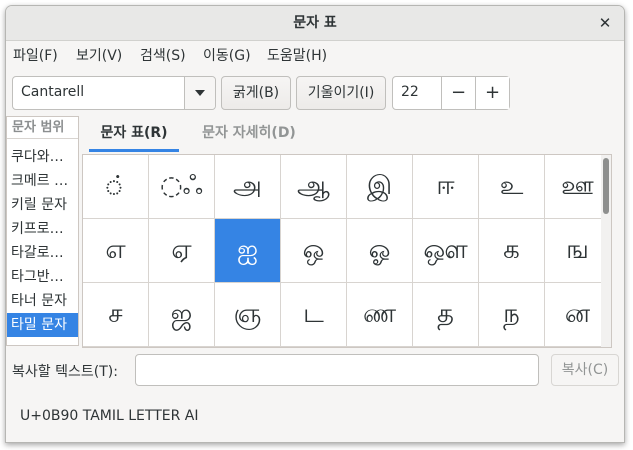  What do you see at coordinates (163, 56) in the screenshot?
I see `menu-search: 검색(S)` at bounding box center [163, 56].